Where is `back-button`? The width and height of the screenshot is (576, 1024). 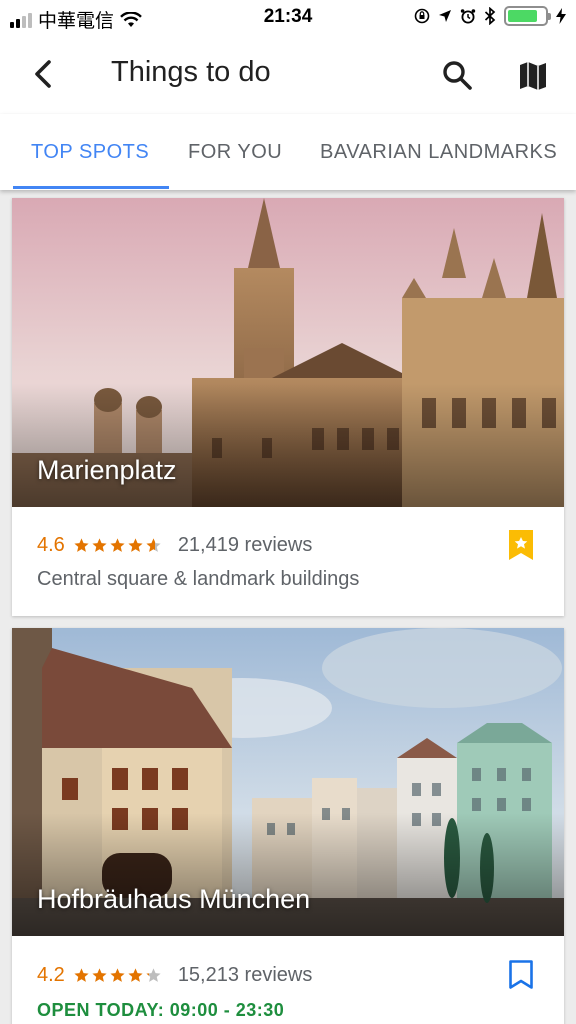
back-button is located at coordinates (46, 74).